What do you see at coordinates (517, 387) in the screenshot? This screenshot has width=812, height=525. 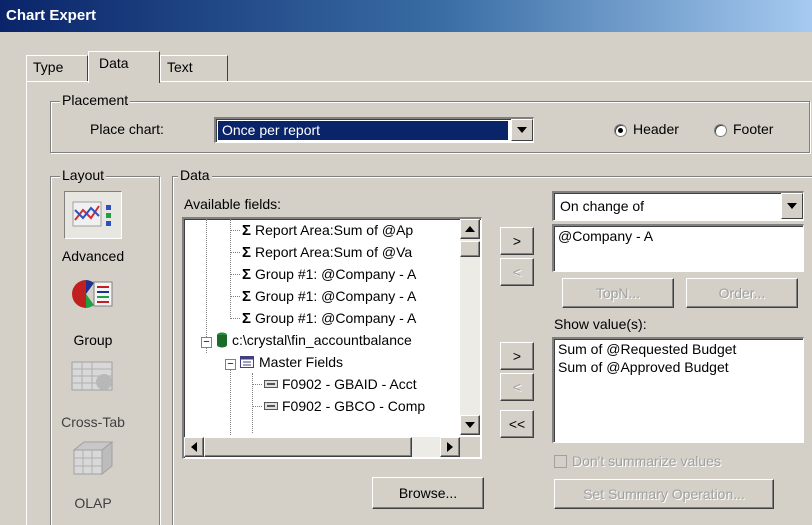 I see `remove-value-button: <` at bounding box center [517, 387].